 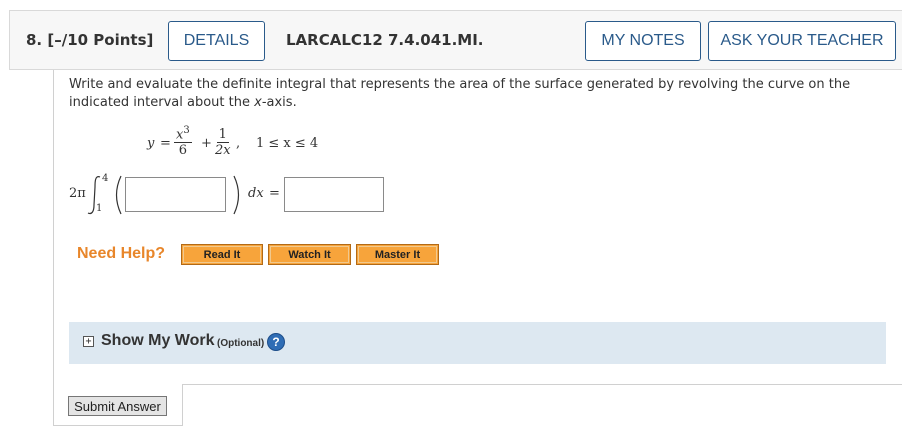 I want to click on submit-answer-button: Submit Answer, so click(x=117, y=406).